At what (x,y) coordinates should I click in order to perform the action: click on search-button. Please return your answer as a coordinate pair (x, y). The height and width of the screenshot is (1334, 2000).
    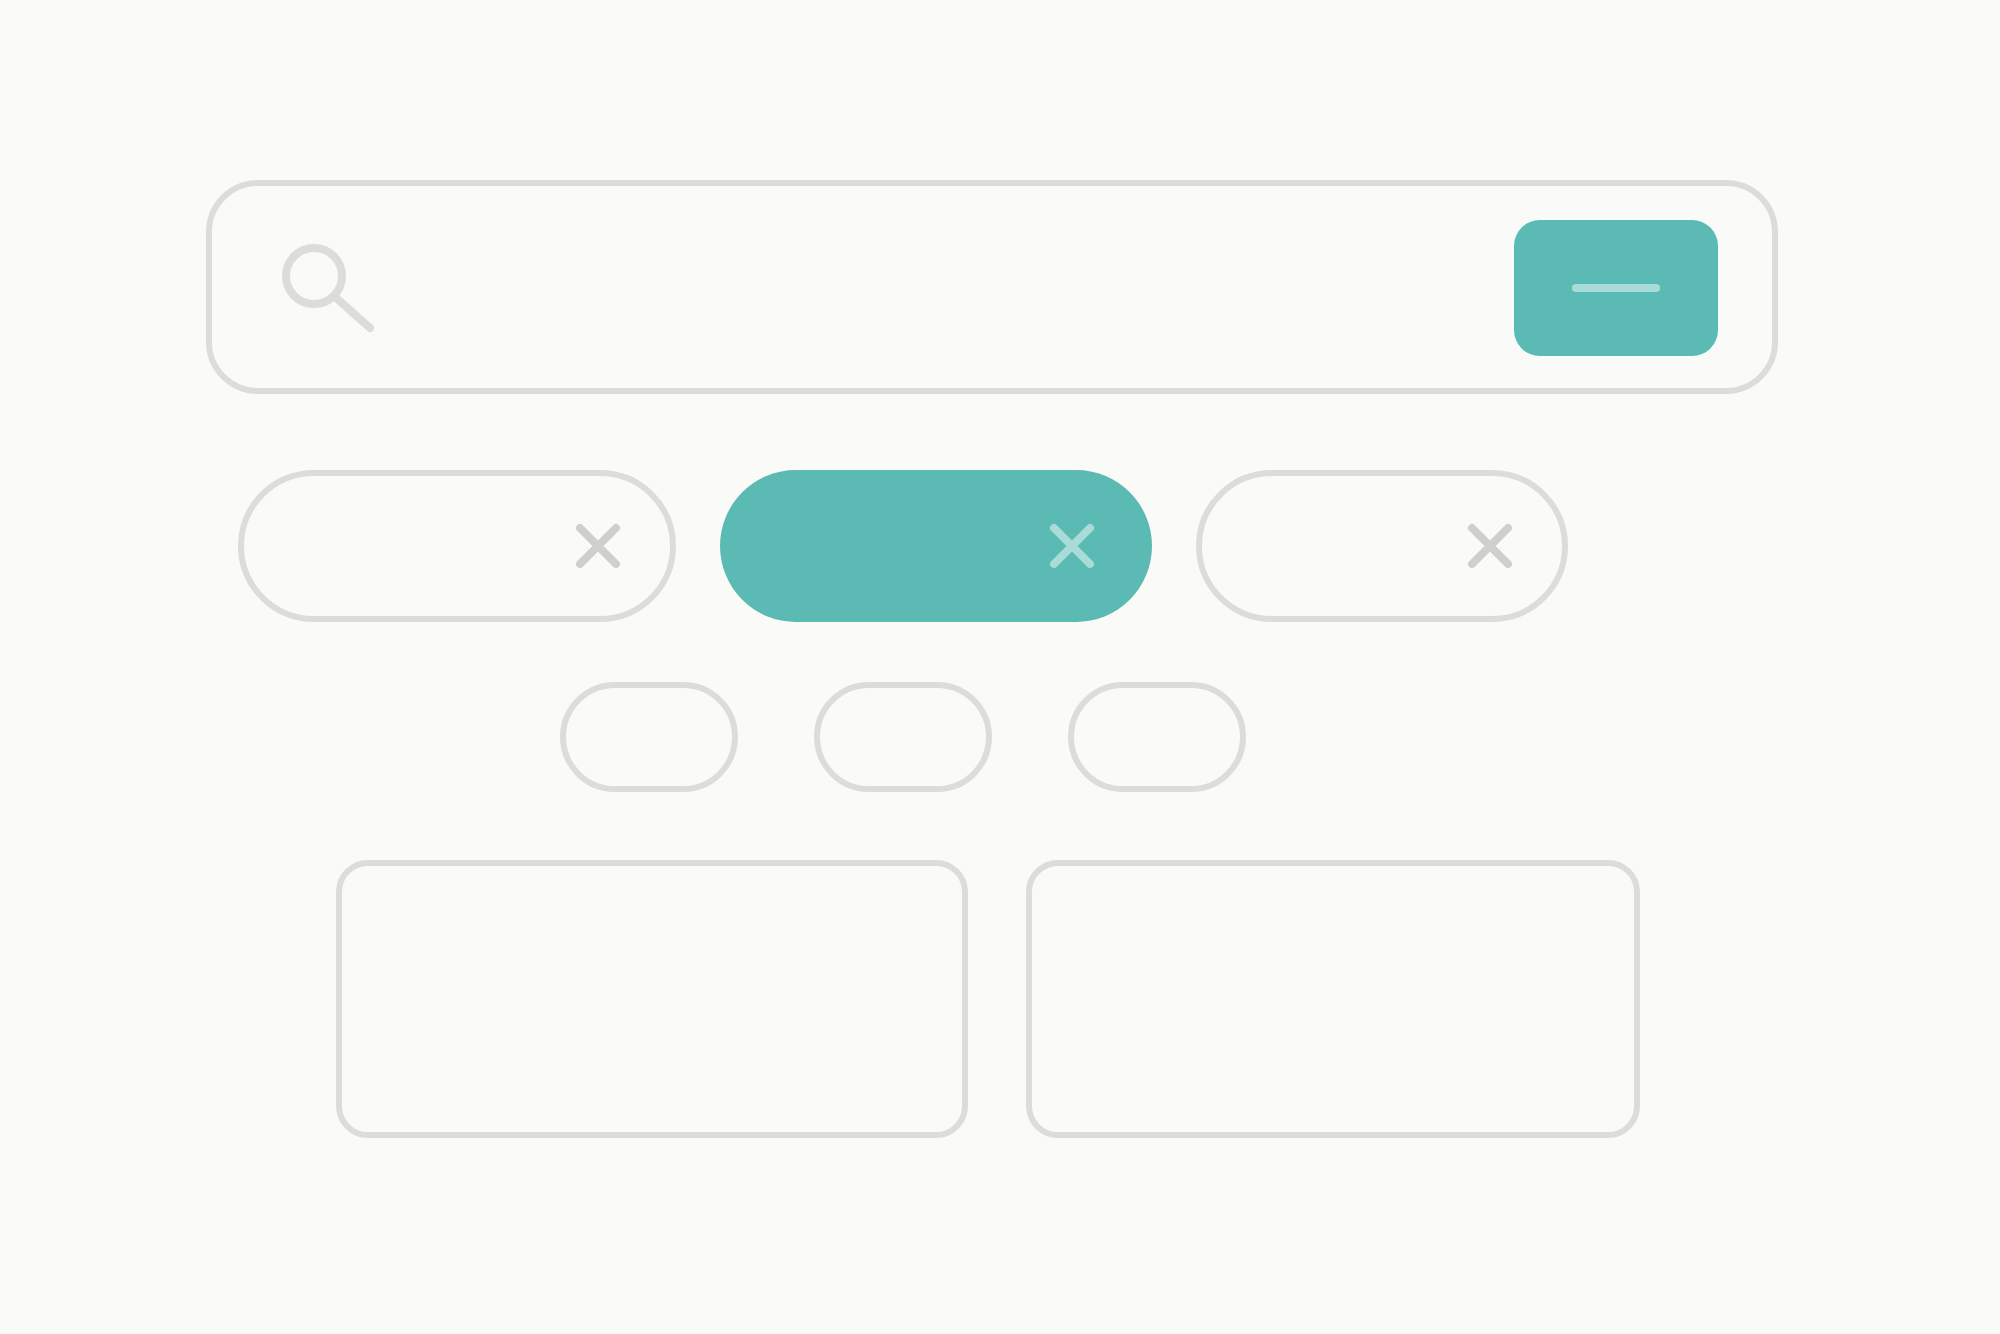
    Looking at the image, I should click on (1616, 287).